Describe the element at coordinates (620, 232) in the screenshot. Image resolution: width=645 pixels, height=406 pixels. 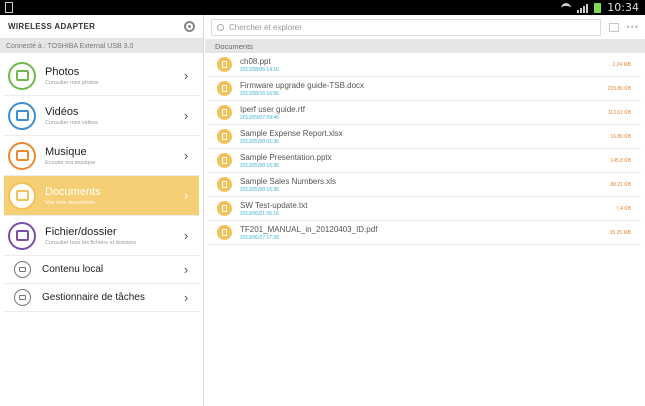
I see `file-size: 15.25 MB` at that location.